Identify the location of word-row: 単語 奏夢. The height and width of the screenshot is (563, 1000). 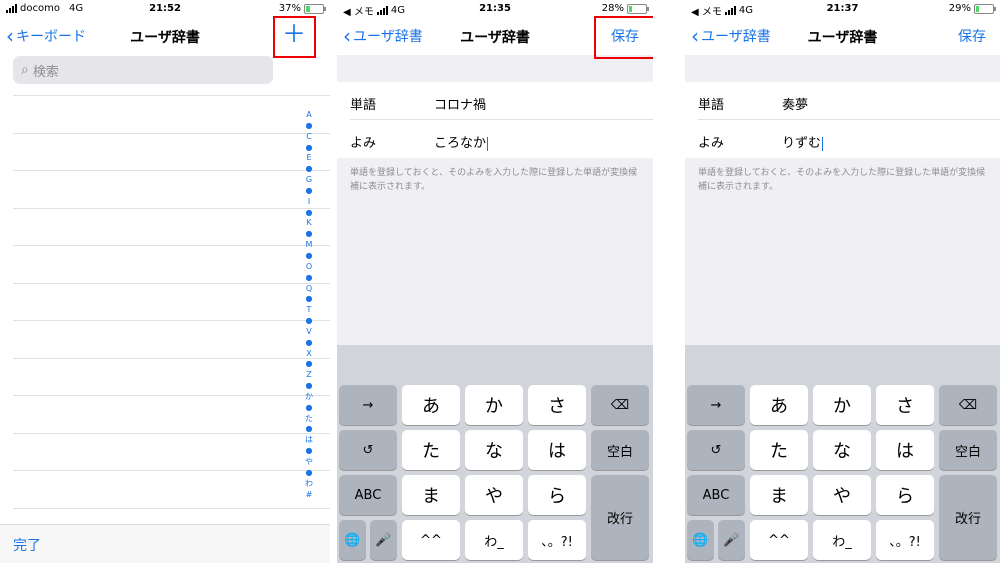
(842, 101).